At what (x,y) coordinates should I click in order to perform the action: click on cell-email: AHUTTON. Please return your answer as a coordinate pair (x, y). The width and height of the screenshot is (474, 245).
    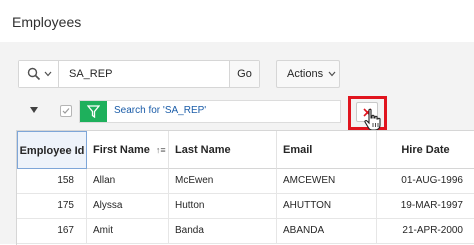
    Looking at the image, I should click on (327, 206).